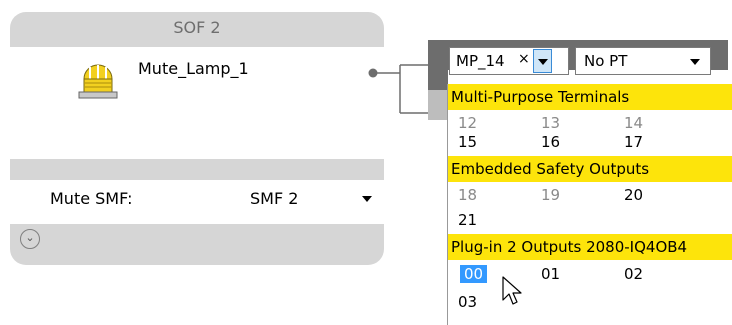 This screenshot has width=732, height=325. Describe the element at coordinates (550, 142) in the screenshot. I see `option-16: 16` at that location.